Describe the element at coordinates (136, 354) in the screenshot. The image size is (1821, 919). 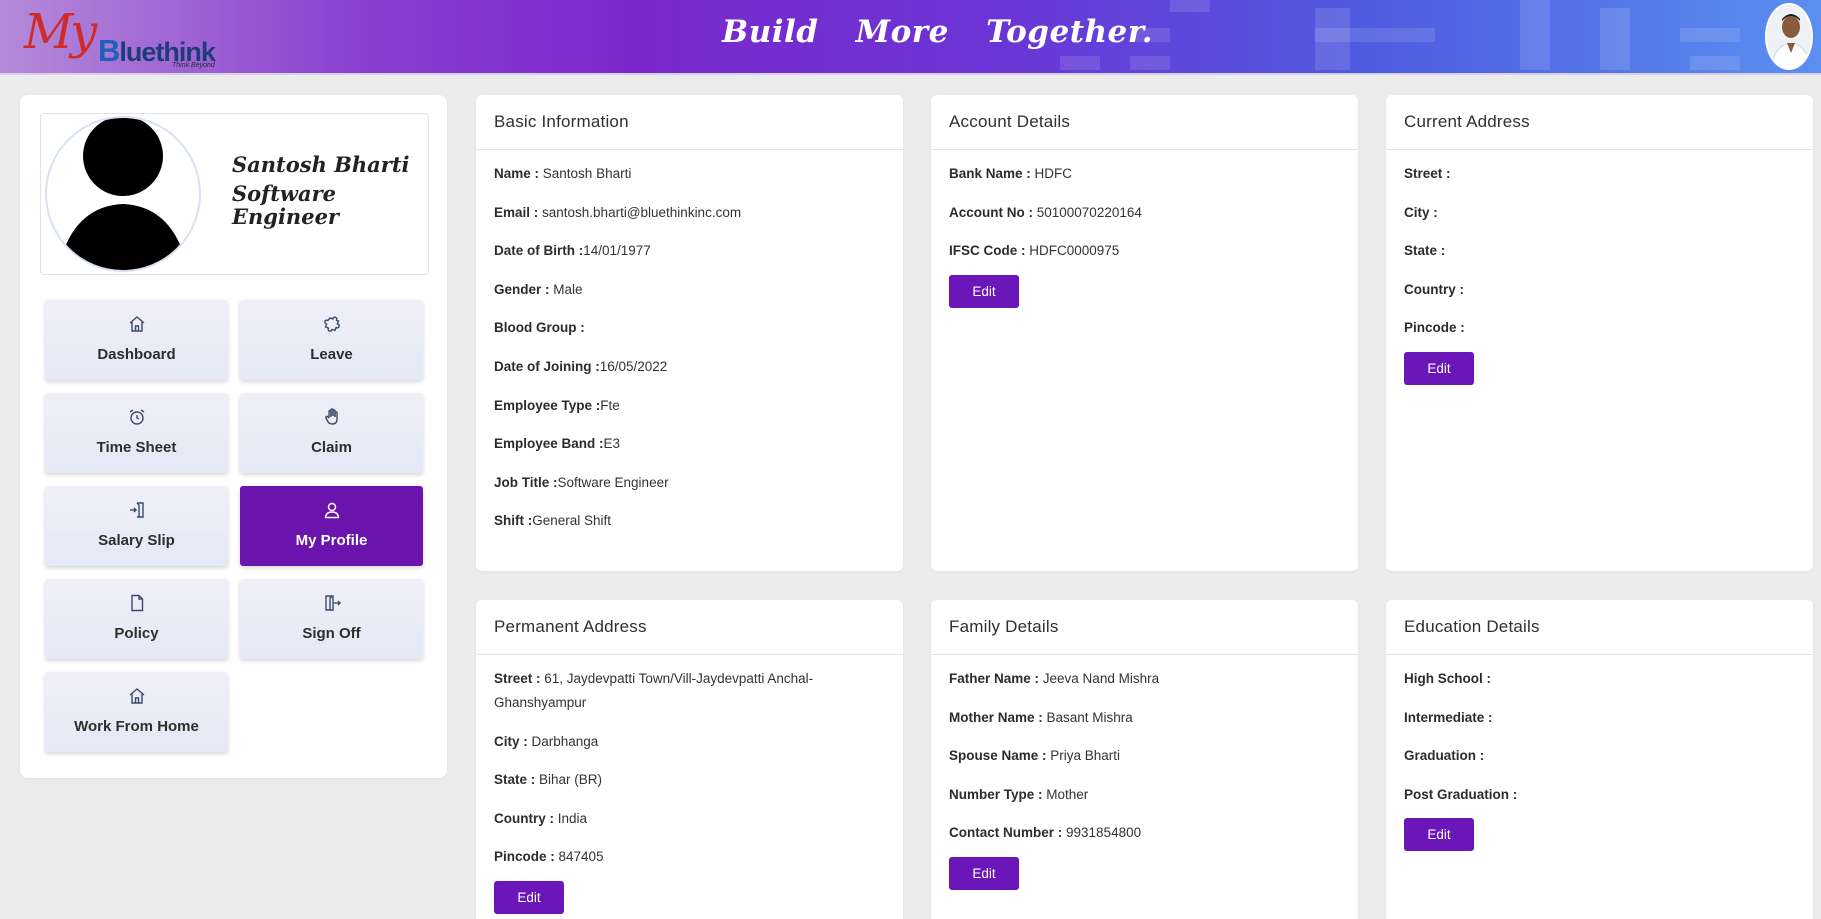
I see `nav-label: Dashboard` at that location.